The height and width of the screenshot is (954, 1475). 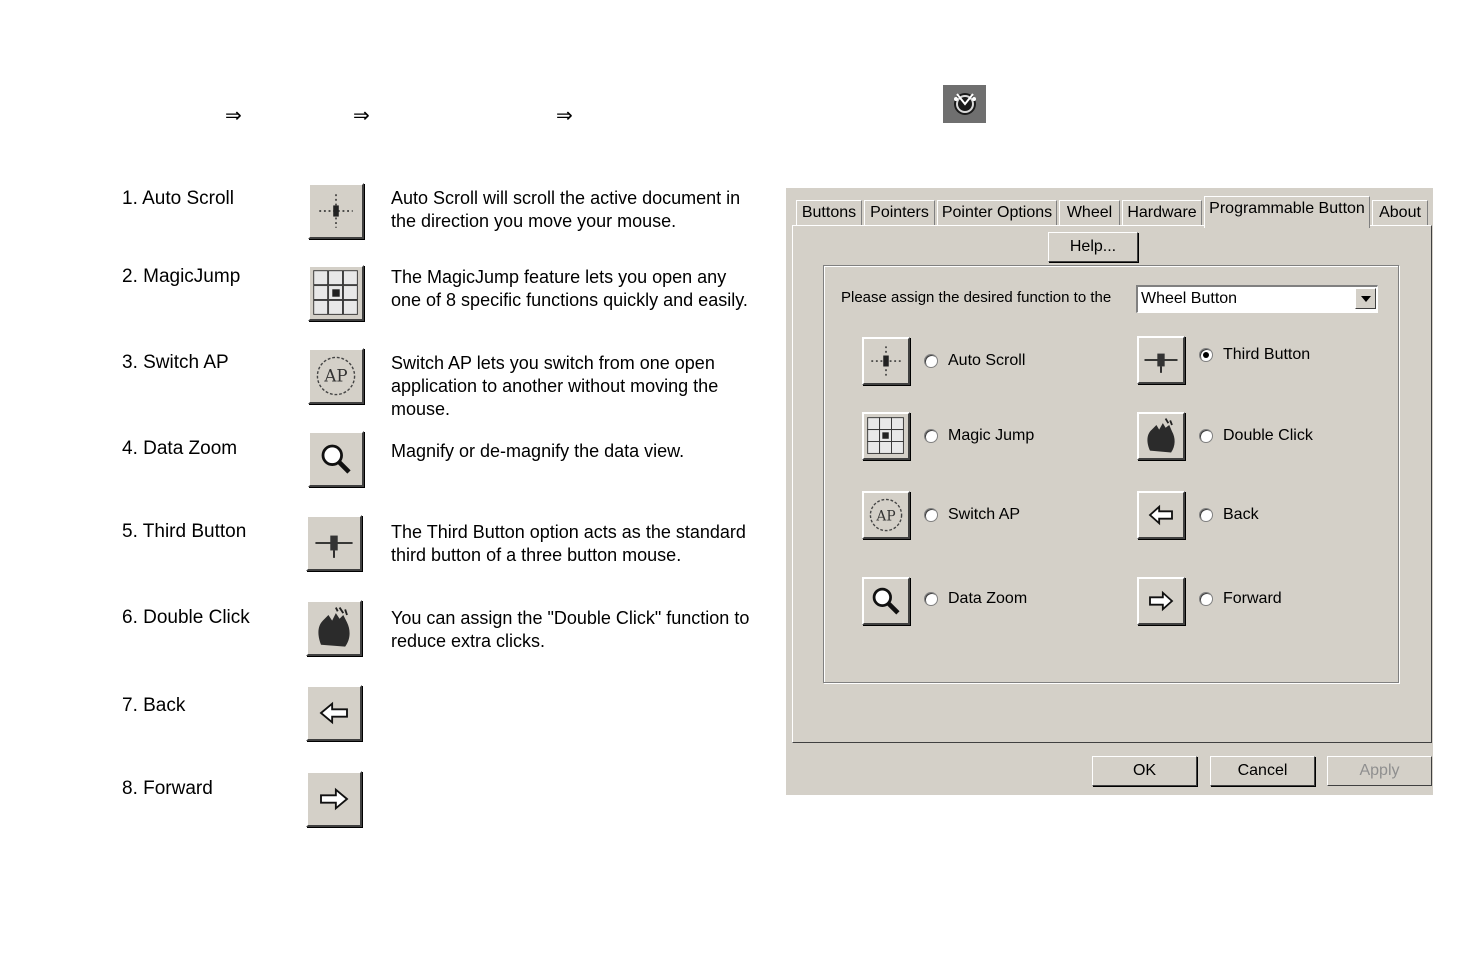 What do you see at coordinates (1144, 771) in the screenshot?
I see `ok-button: OK` at bounding box center [1144, 771].